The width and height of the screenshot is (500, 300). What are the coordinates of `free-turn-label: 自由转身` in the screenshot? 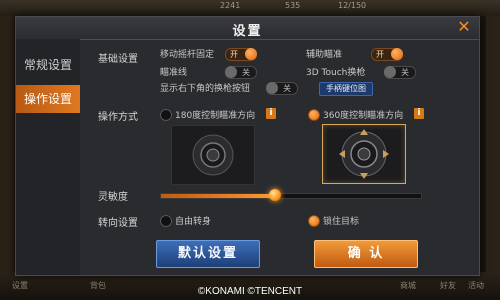 It's located at (193, 222).